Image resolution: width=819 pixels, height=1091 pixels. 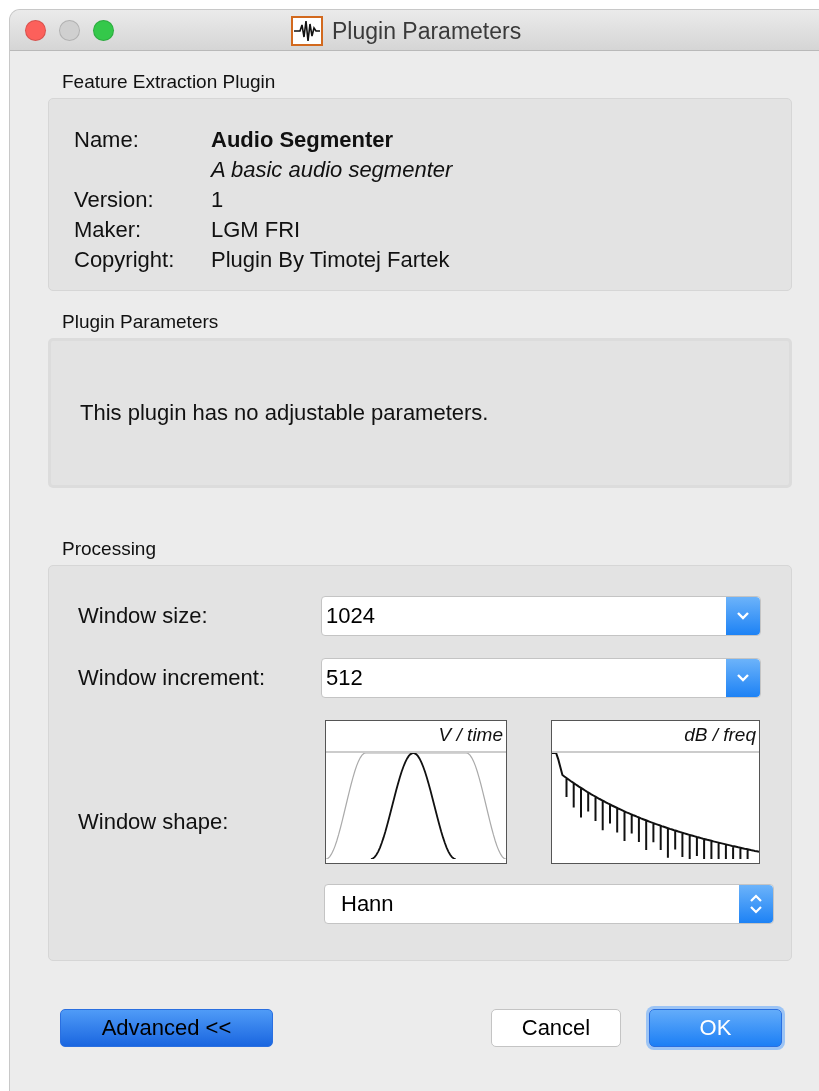 I want to click on close-button, so click(x=35, y=30).